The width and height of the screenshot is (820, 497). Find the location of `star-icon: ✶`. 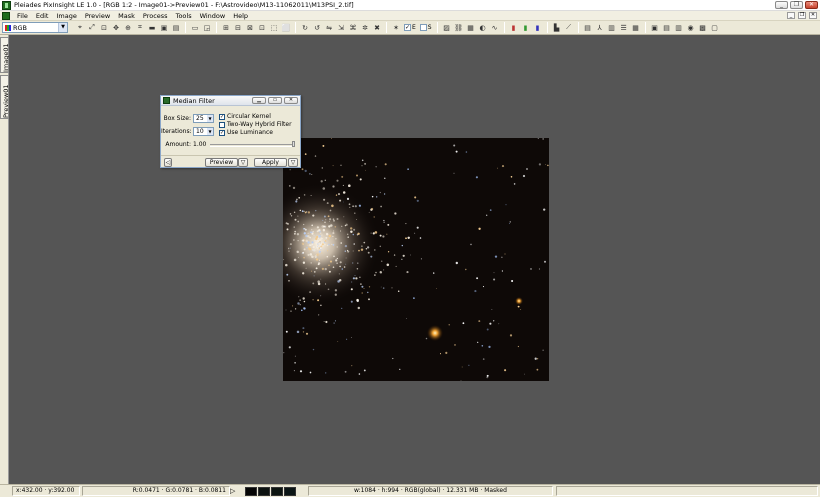

star-icon: ✶ is located at coordinates (396, 28).